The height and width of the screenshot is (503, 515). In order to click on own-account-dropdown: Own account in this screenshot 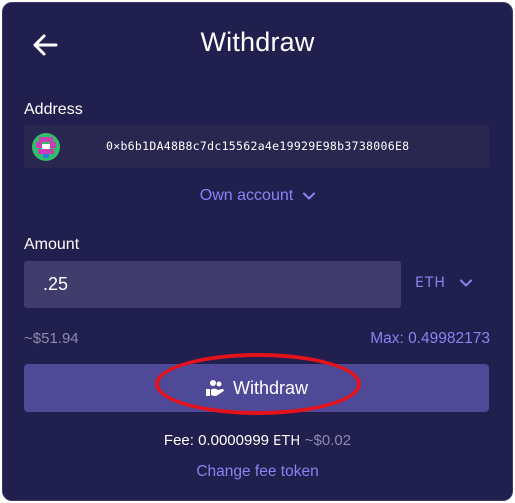, I will do `click(257, 196)`.